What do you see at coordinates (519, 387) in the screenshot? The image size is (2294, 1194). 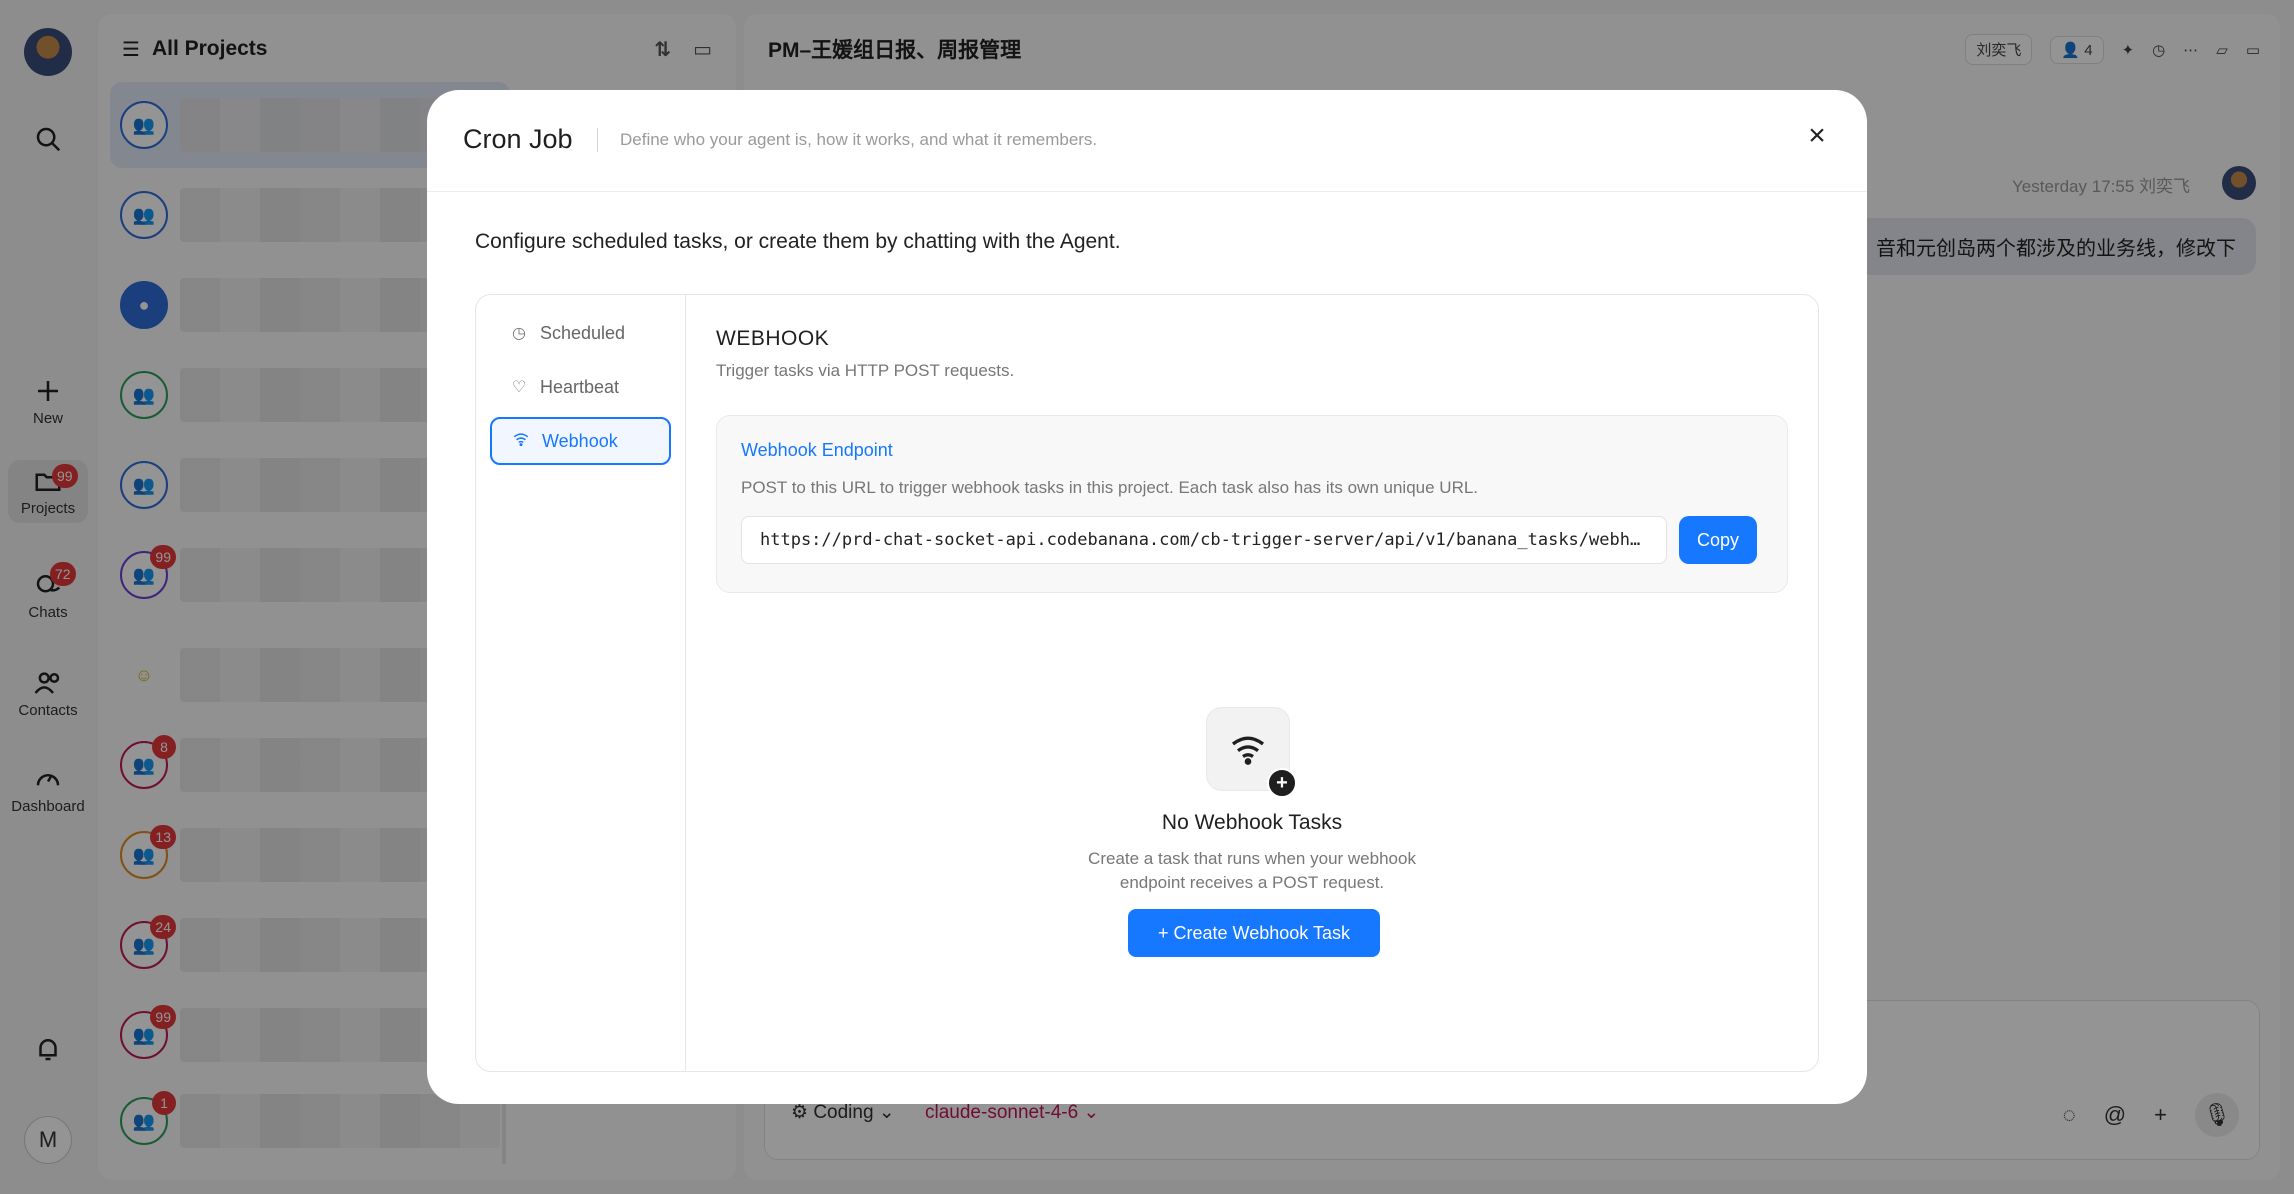 I see `heart-icon: ♡` at bounding box center [519, 387].